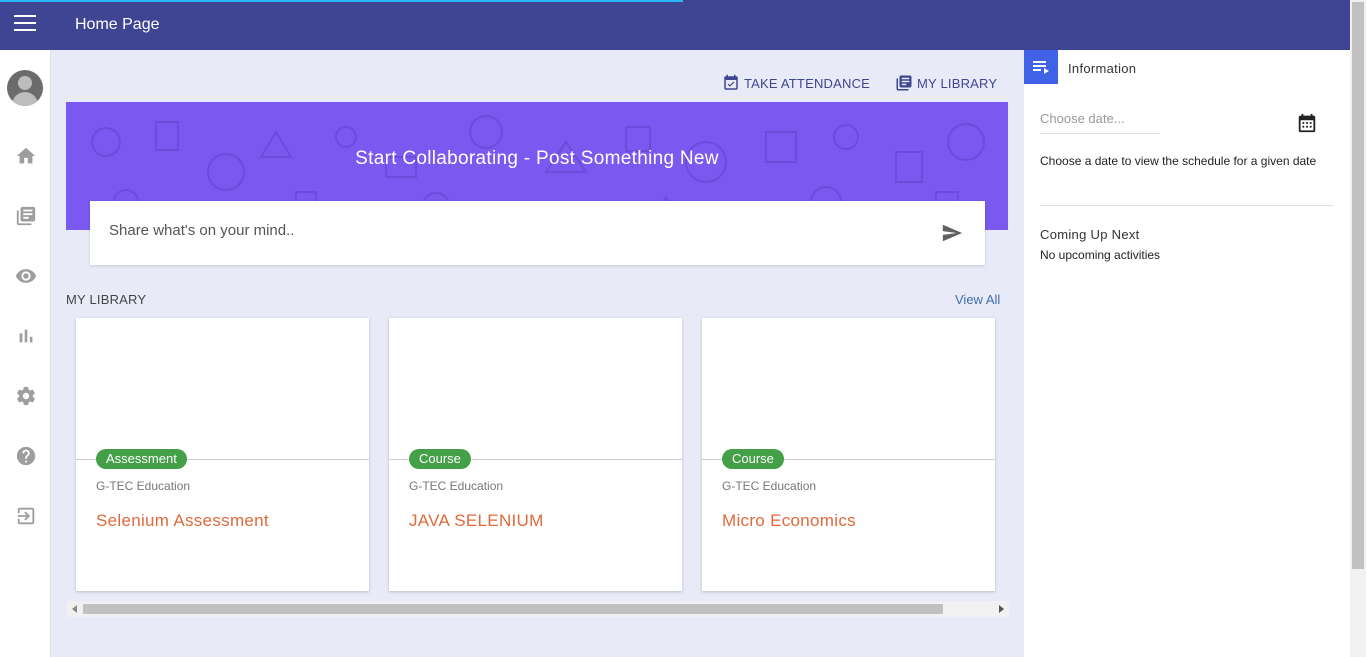  I want to click on card-title: JAVA SELENIUM, so click(476, 521).